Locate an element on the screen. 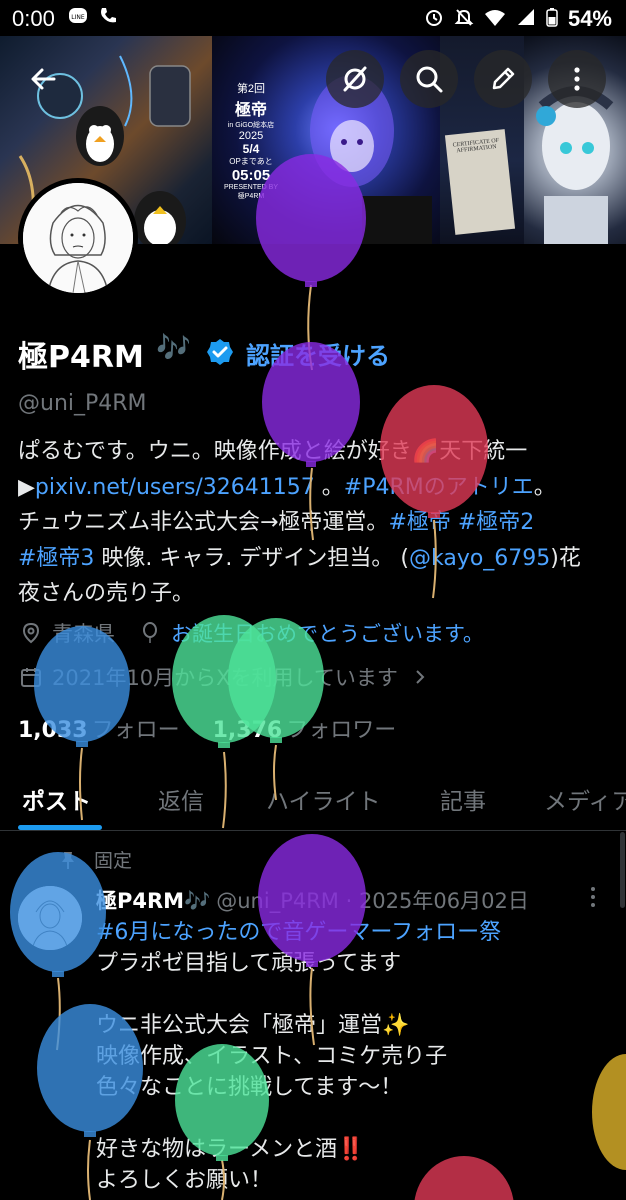 This screenshot has width=626, height=1200. hashtag-link: #極帝2 is located at coordinates (496, 522).